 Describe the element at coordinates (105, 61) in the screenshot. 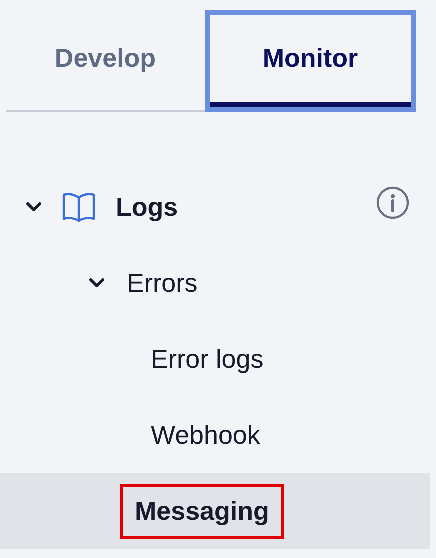

I see `tab: Develop` at that location.